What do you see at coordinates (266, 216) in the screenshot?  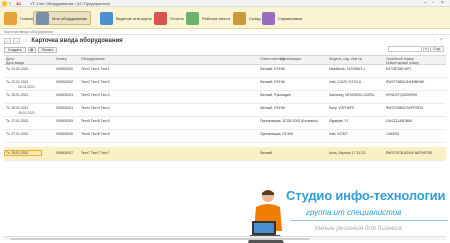 I see `specialist-figure-icon` at bounding box center [266, 216].